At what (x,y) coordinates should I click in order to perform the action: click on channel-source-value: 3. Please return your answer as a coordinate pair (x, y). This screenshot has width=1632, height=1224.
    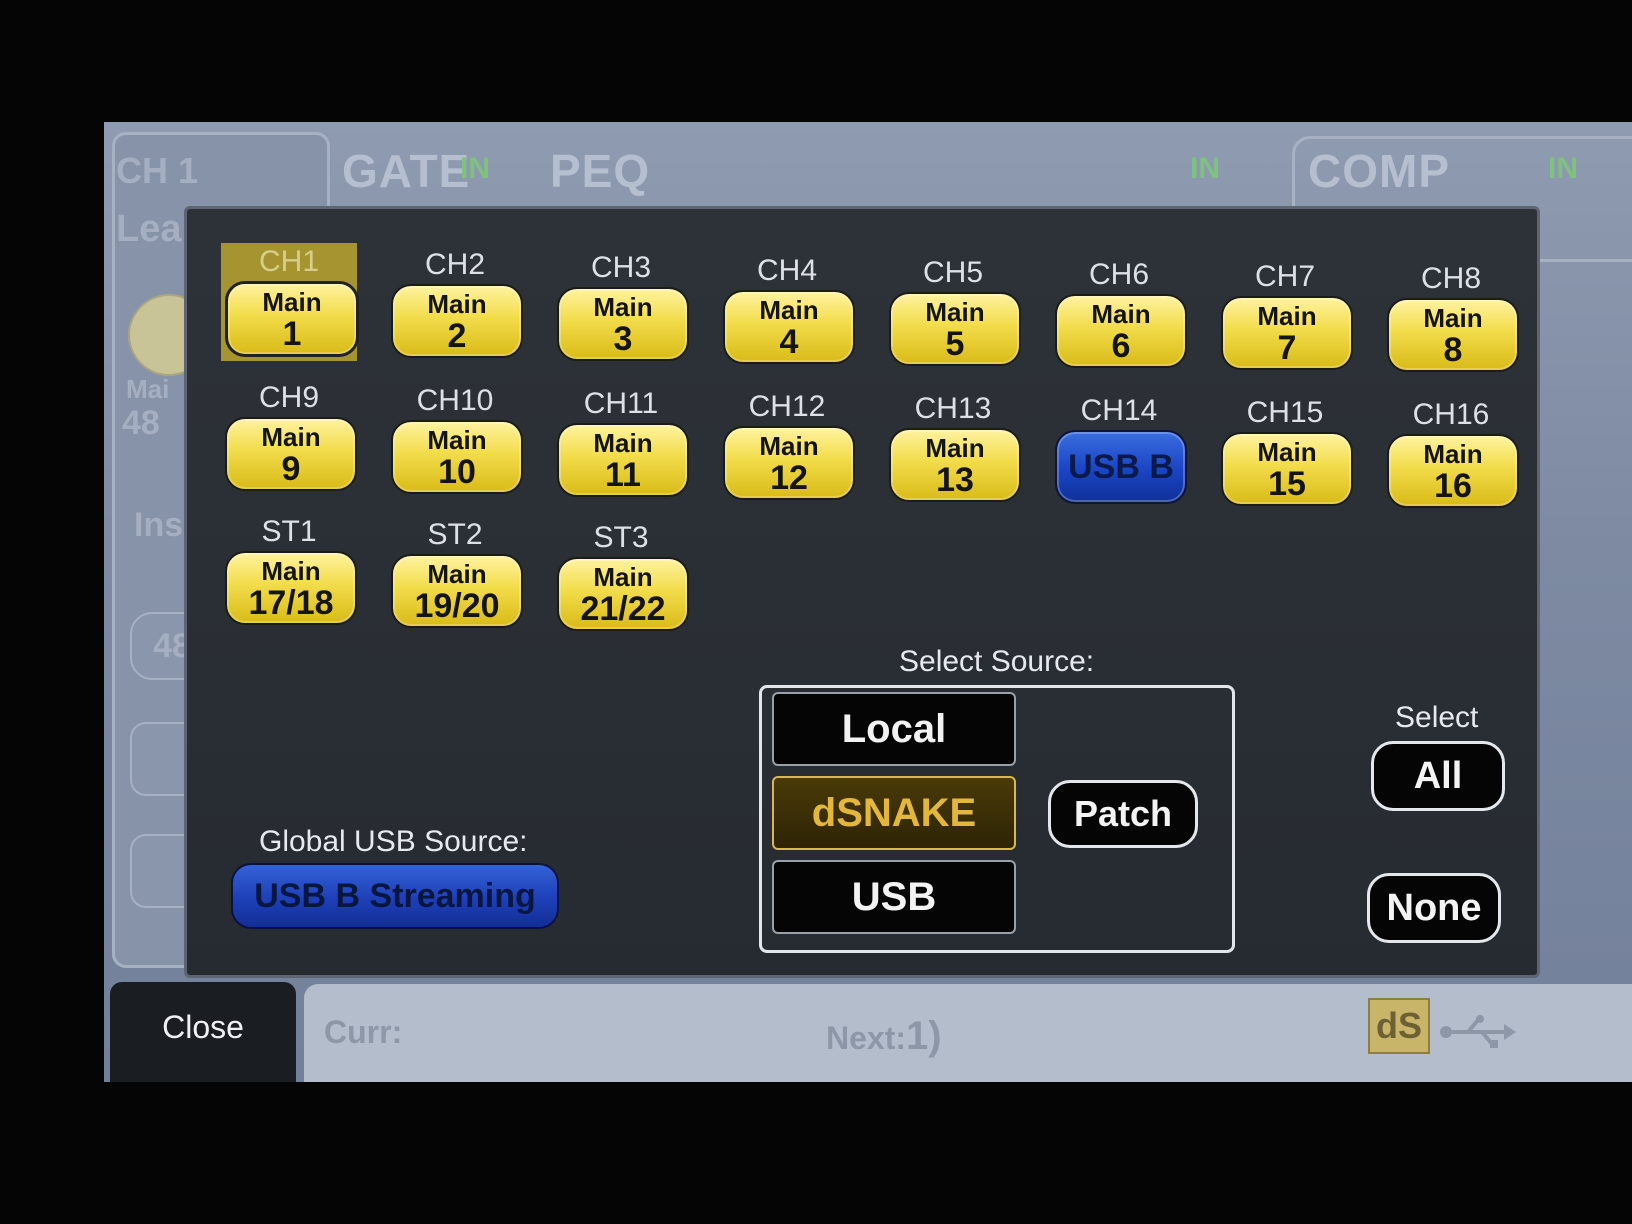
    Looking at the image, I should click on (623, 339).